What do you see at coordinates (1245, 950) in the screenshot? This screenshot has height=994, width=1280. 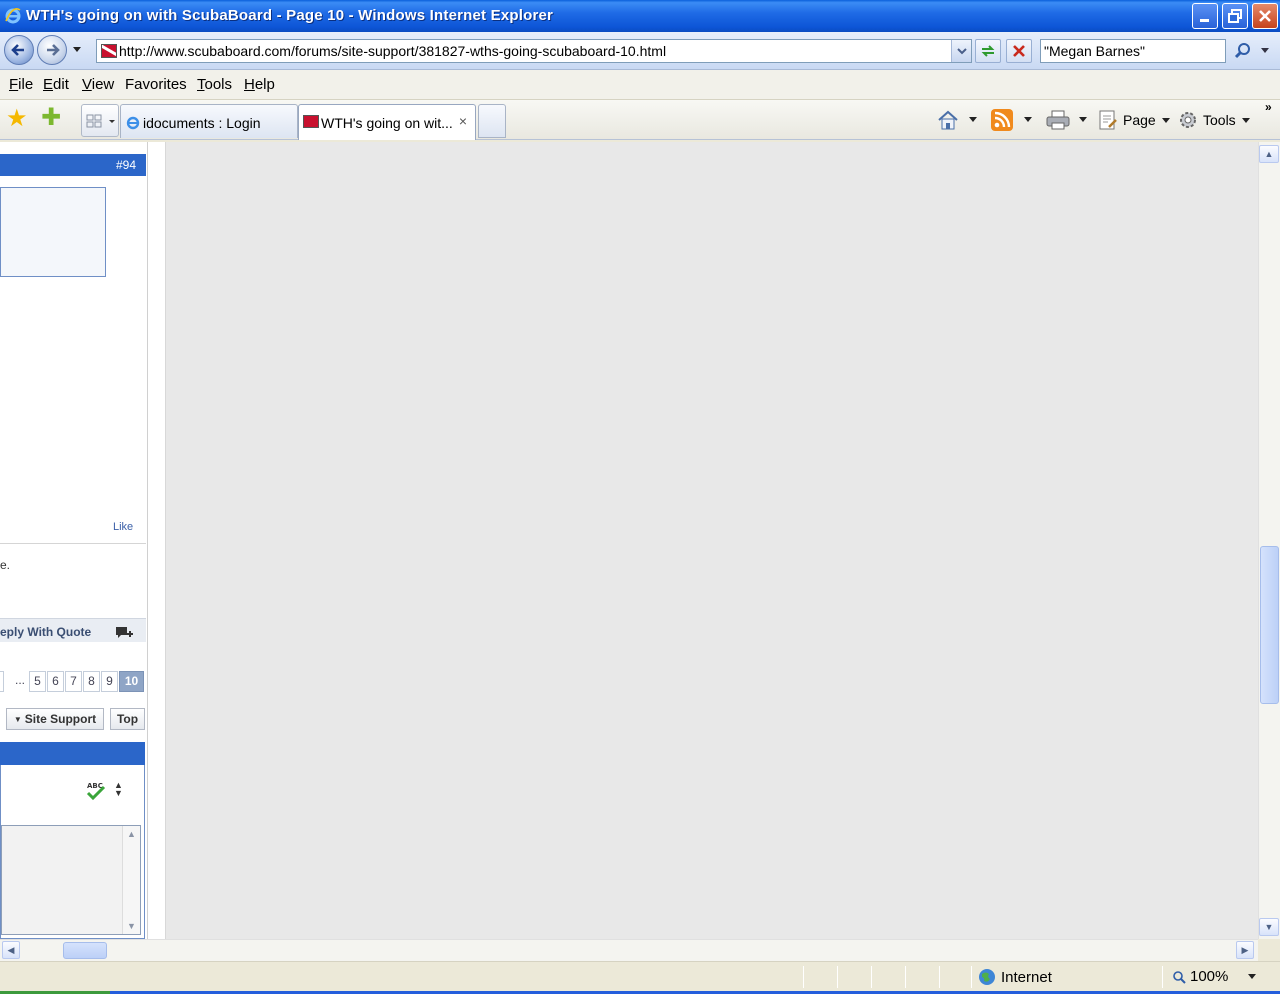 I see `scroll-right-button: ▶` at bounding box center [1245, 950].